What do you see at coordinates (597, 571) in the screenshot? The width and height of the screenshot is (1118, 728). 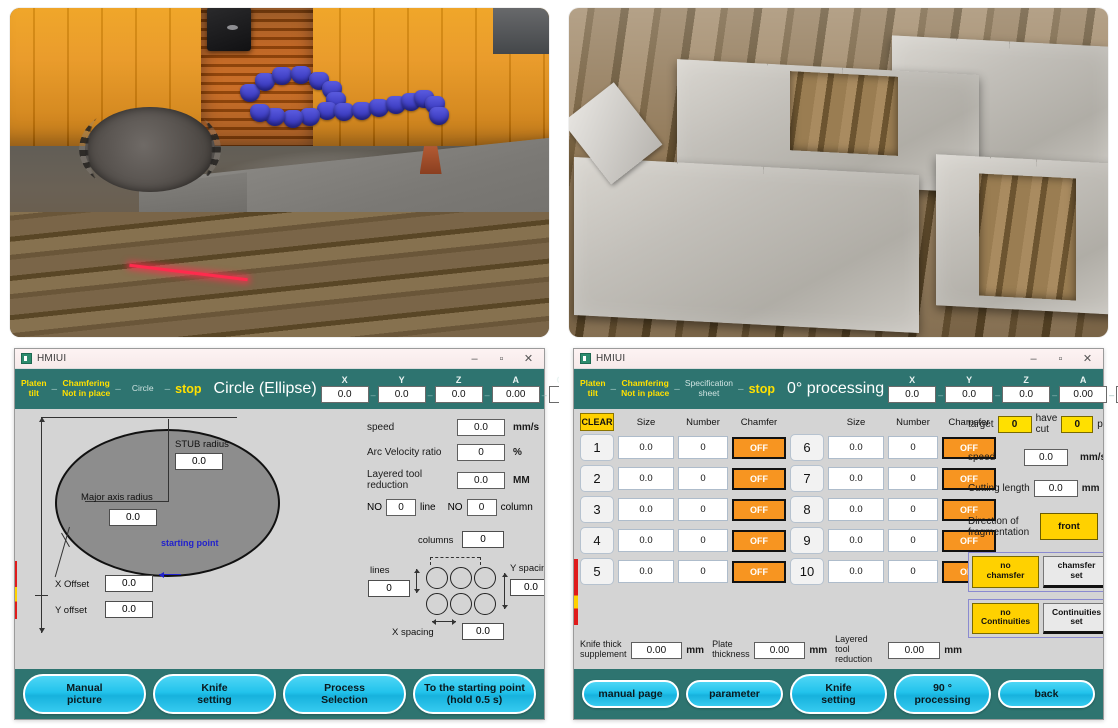 I see `row-number-left: 5` at bounding box center [597, 571].